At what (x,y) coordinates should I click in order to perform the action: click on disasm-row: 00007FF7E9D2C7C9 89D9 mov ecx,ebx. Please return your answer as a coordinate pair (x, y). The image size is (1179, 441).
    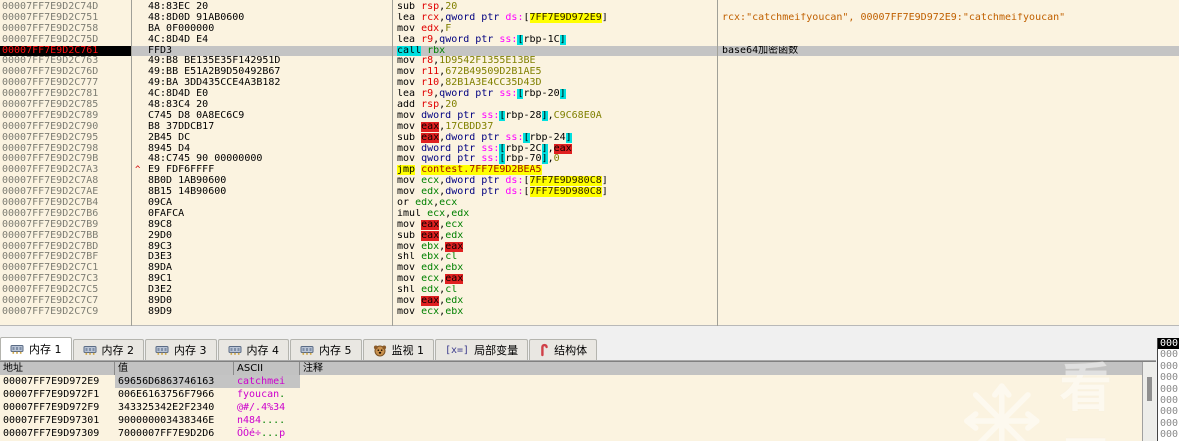
    Looking at the image, I should click on (589, 312).